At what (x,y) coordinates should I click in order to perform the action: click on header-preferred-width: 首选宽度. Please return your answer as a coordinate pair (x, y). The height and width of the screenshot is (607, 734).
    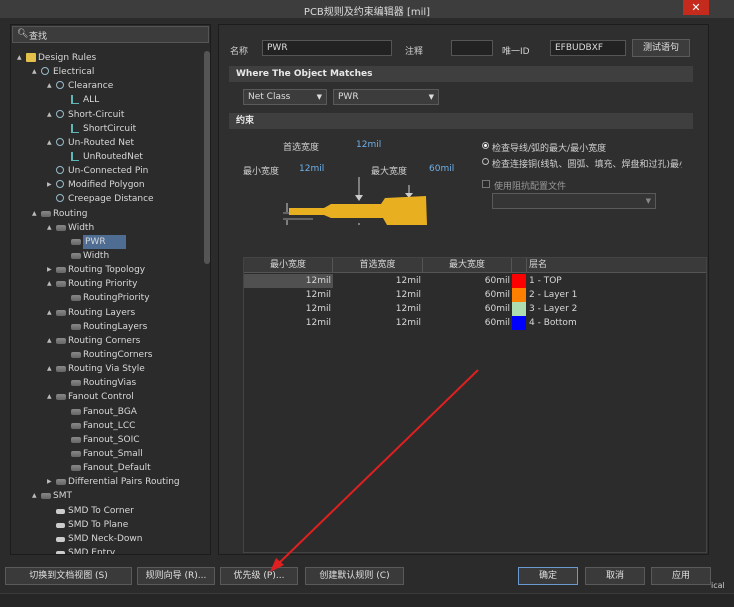
    Looking at the image, I should click on (378, 265).